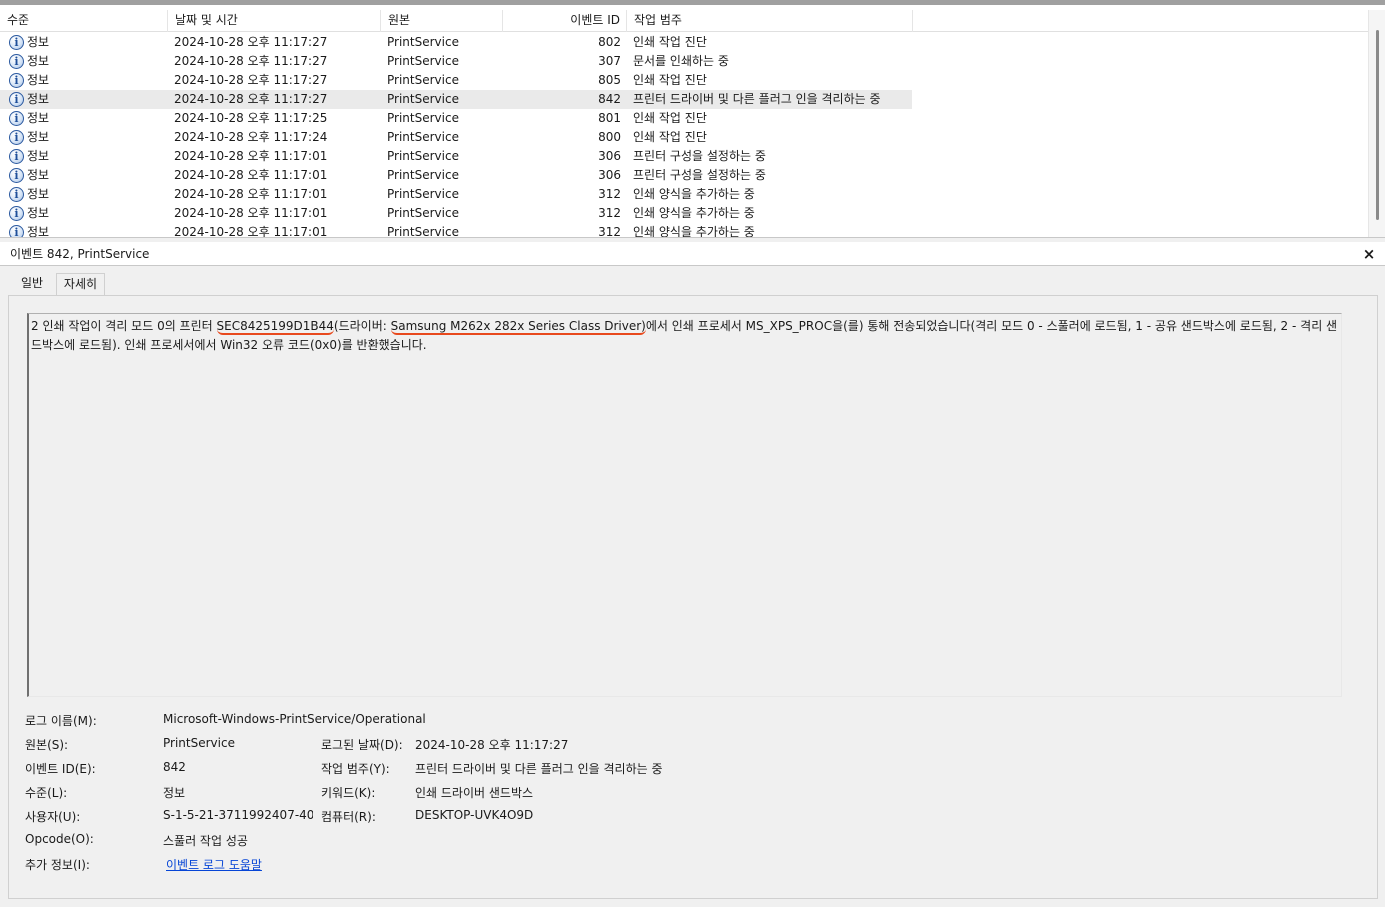 Image resolution: width=1385 pixels, height=907 pixels. I want to click on column-header-source: 원본, so click(442, 21).